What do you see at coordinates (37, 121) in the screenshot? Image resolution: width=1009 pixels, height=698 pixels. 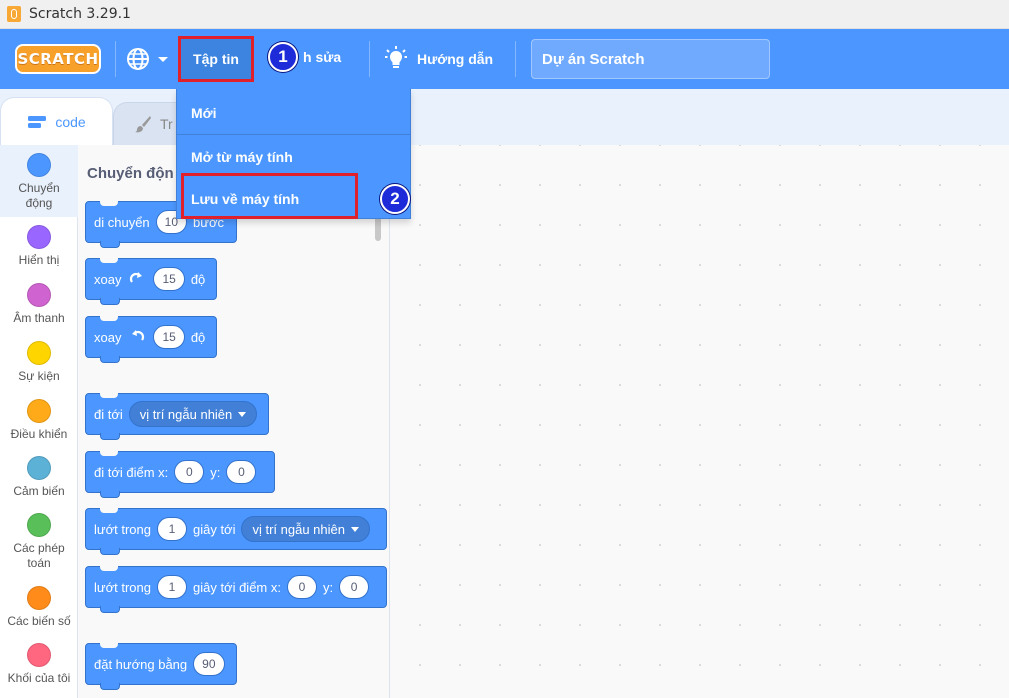 I see `code-blocks-icon` at bounding box center [37, 121].